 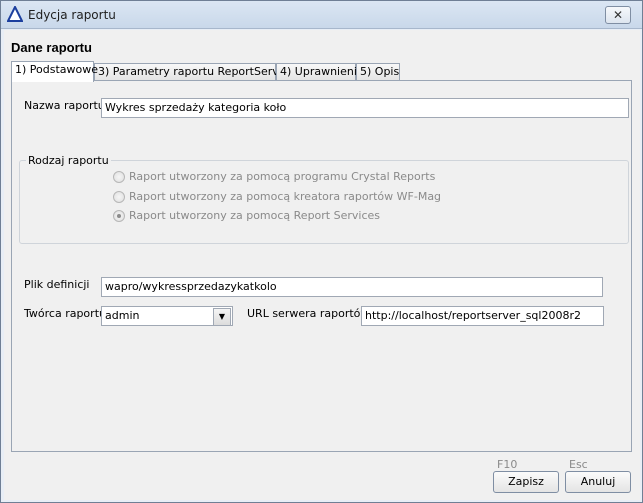 What do you see at coordinates (365, 108) in the screenshot?
I see `nazwa-raportu-input: Wykres sprzedaży kategoria koło` at bounding box center [365, 108].